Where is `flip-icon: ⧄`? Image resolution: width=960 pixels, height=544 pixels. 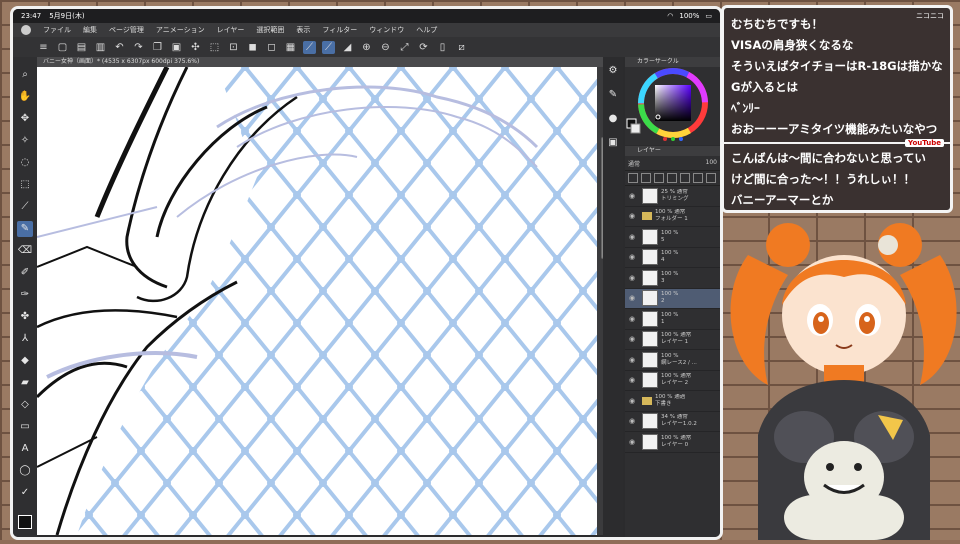 flip-icon: ⧄ is located at coordinates (461, 47).